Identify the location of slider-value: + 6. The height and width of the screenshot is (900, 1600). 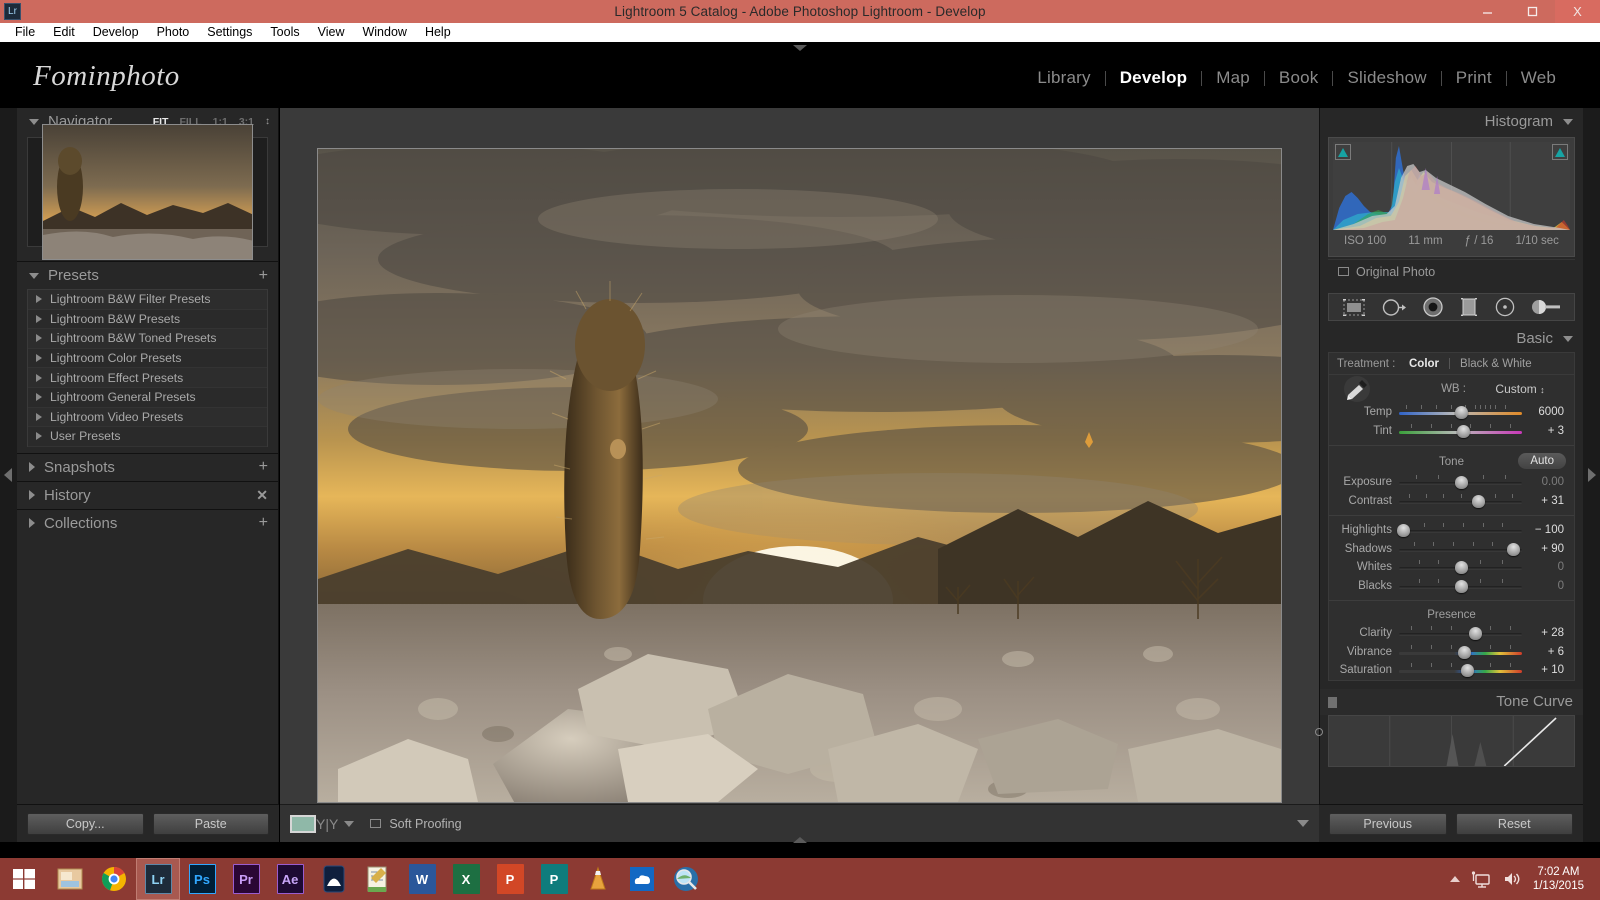
(1545, 652).